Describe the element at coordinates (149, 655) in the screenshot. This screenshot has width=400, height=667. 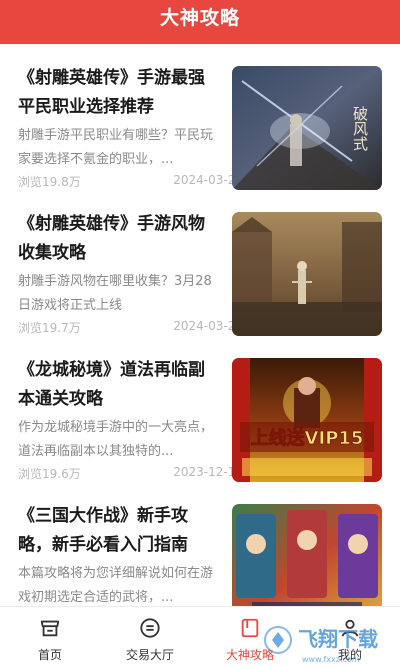
I see `tab-label: 交易大厅` at that location.